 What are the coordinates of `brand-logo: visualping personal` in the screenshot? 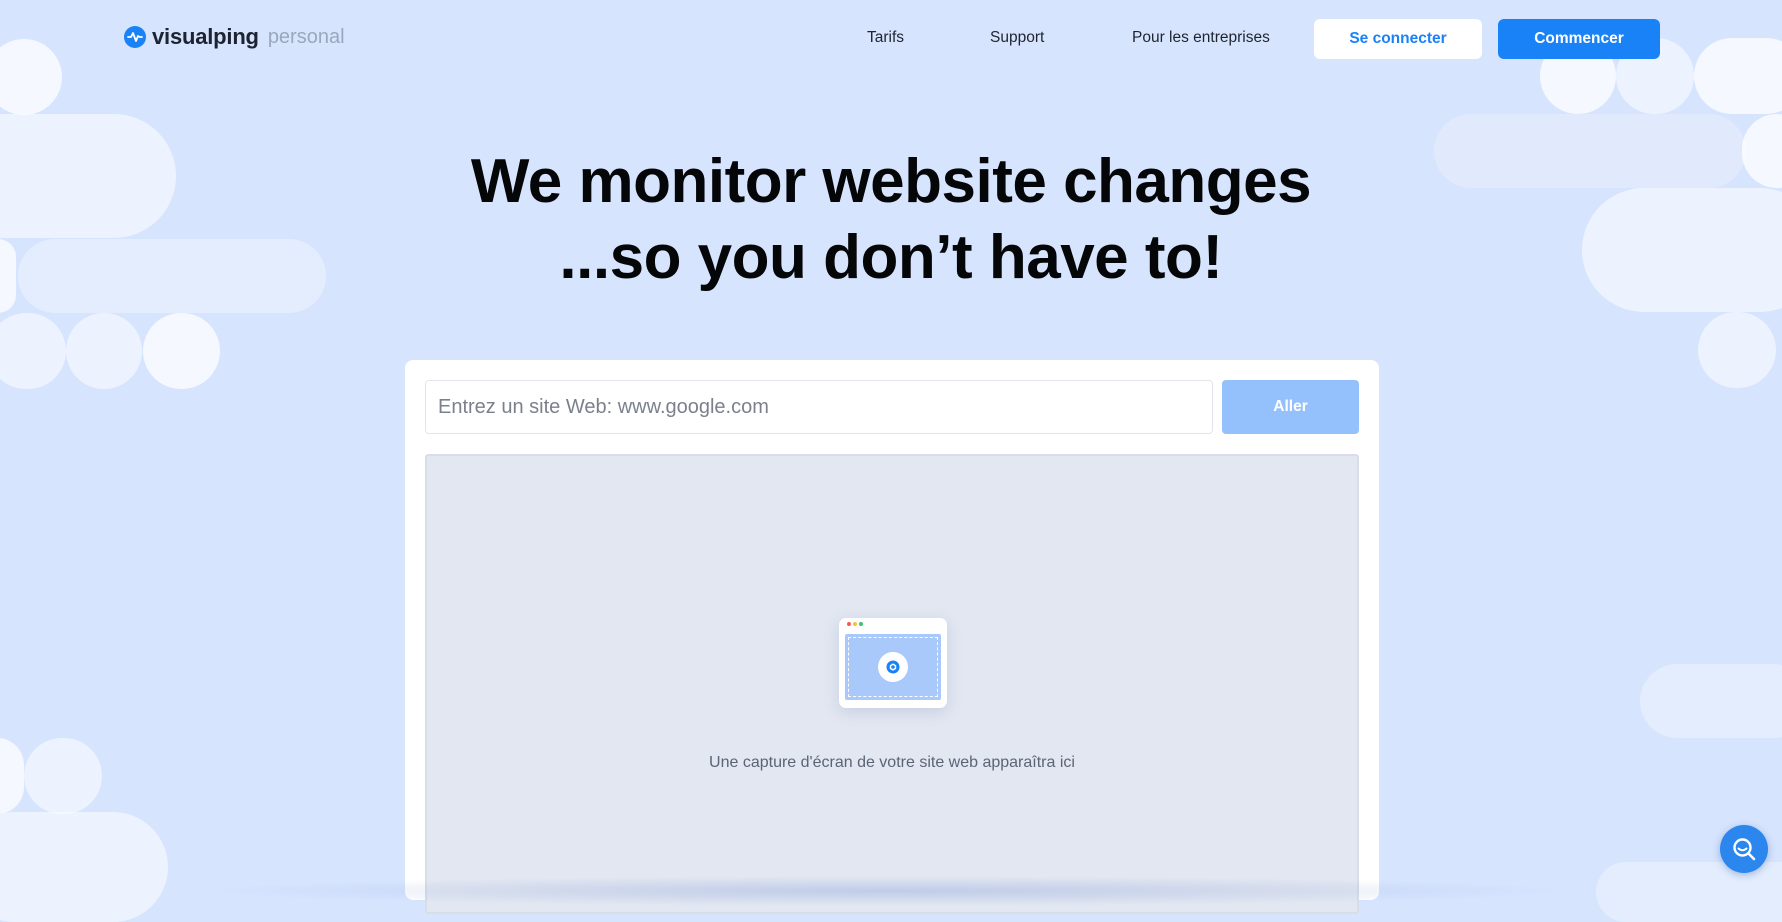 It's located at (234, 37).